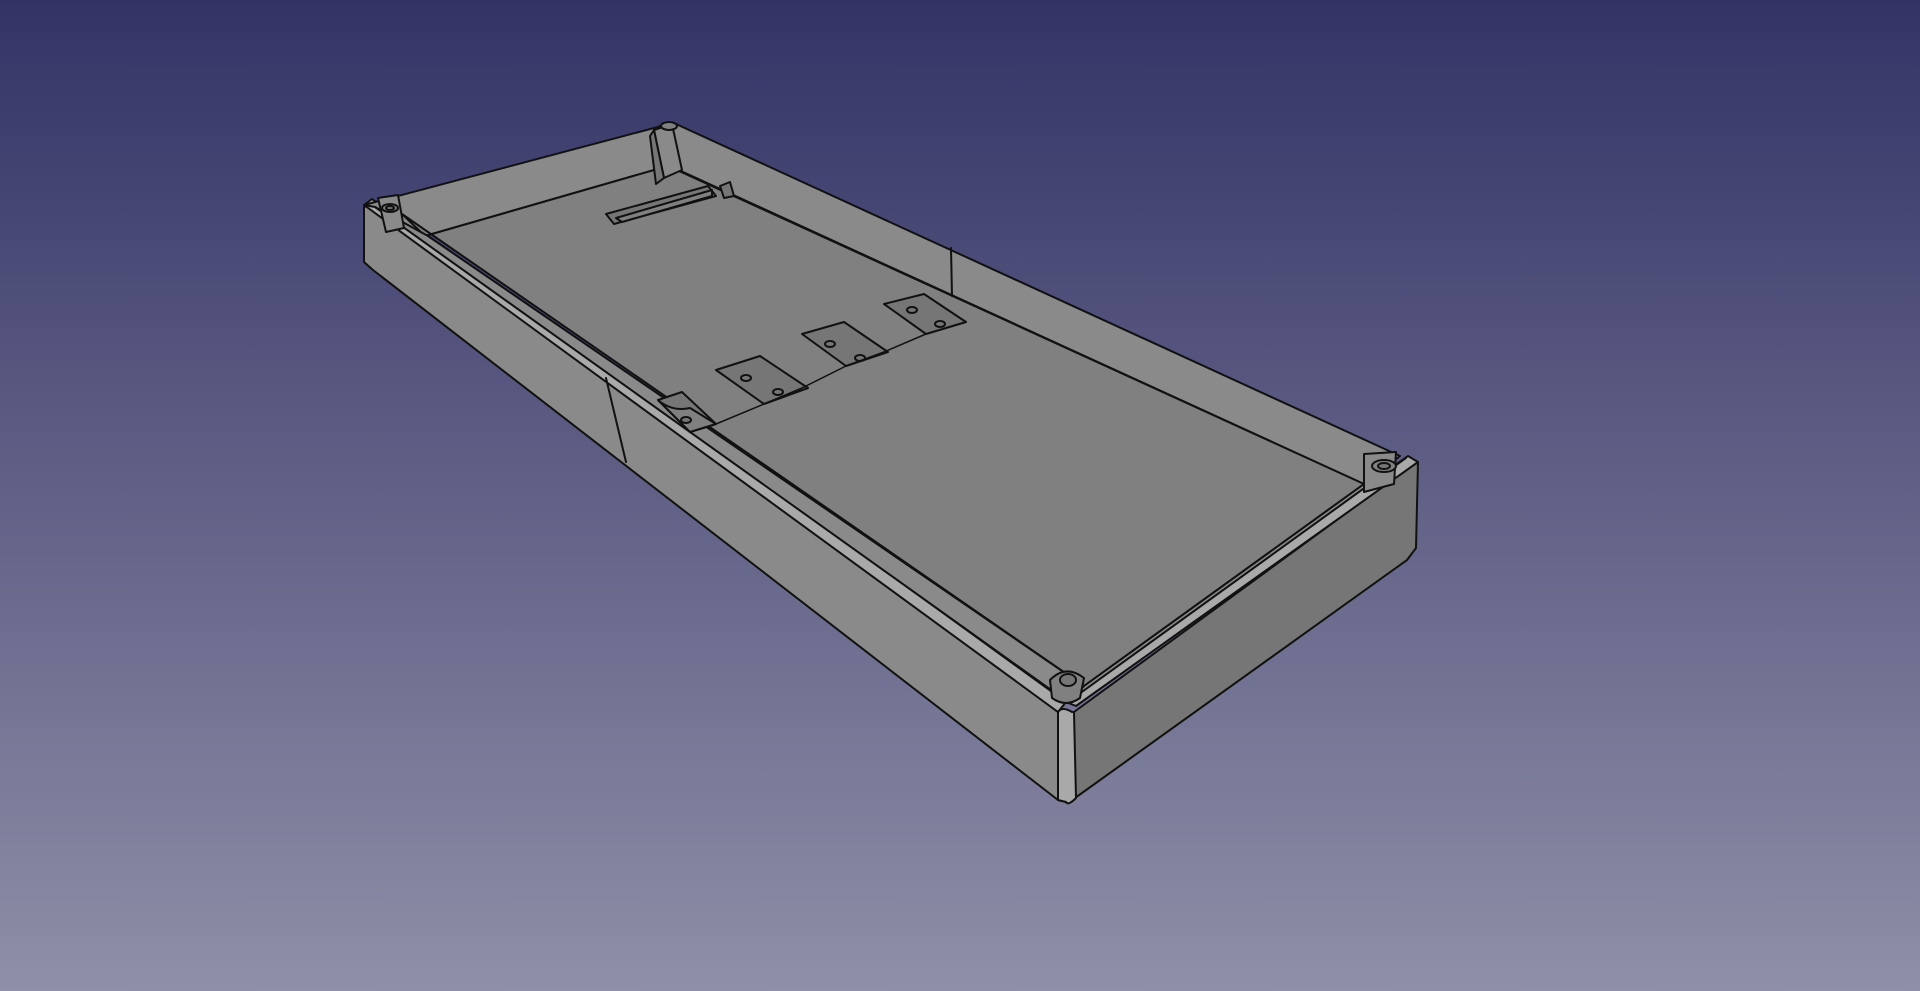 Image resolution: width=1920 pixels, height=991 pixels. What do you see at coordinates (1067, 756) in the screenshot?
I see `front-corner-column` at bounding box center [1067, 756].